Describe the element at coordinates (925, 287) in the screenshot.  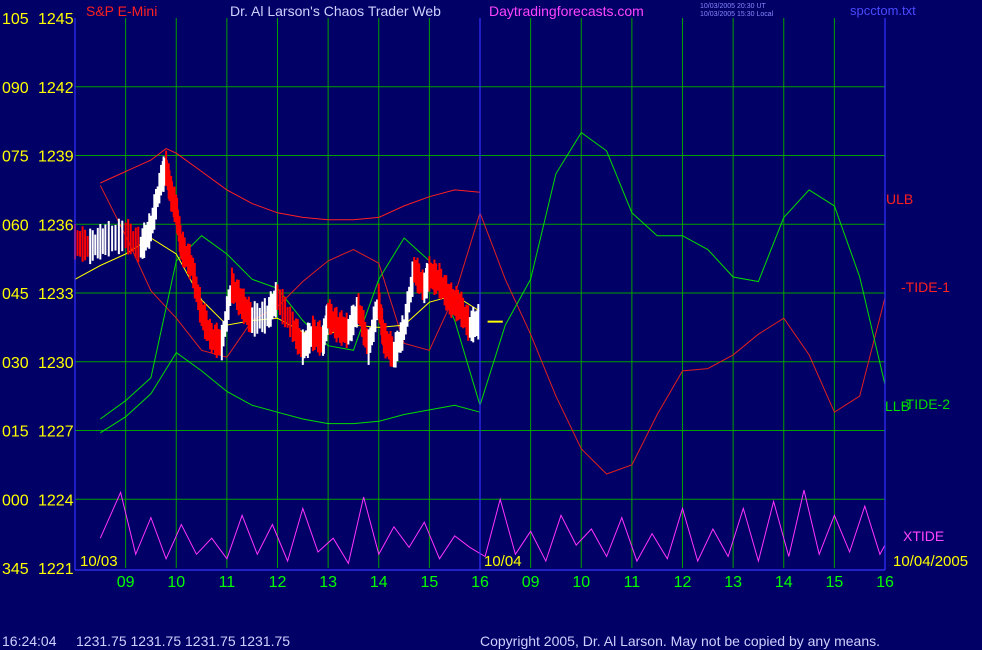
I see `label-tide1: -TIDE-1` at that location.